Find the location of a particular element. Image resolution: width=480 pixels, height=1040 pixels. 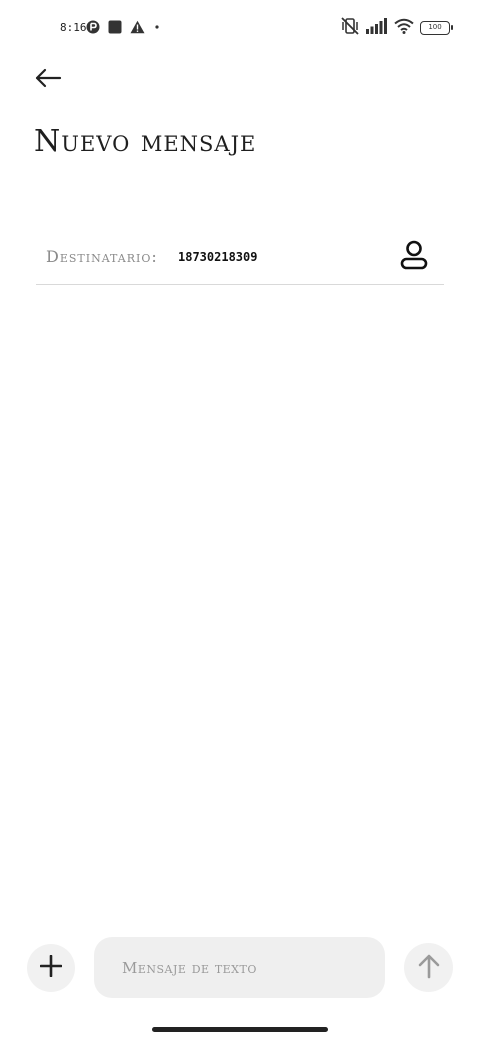

contact-picker-button is located at coordinates (414, 257).